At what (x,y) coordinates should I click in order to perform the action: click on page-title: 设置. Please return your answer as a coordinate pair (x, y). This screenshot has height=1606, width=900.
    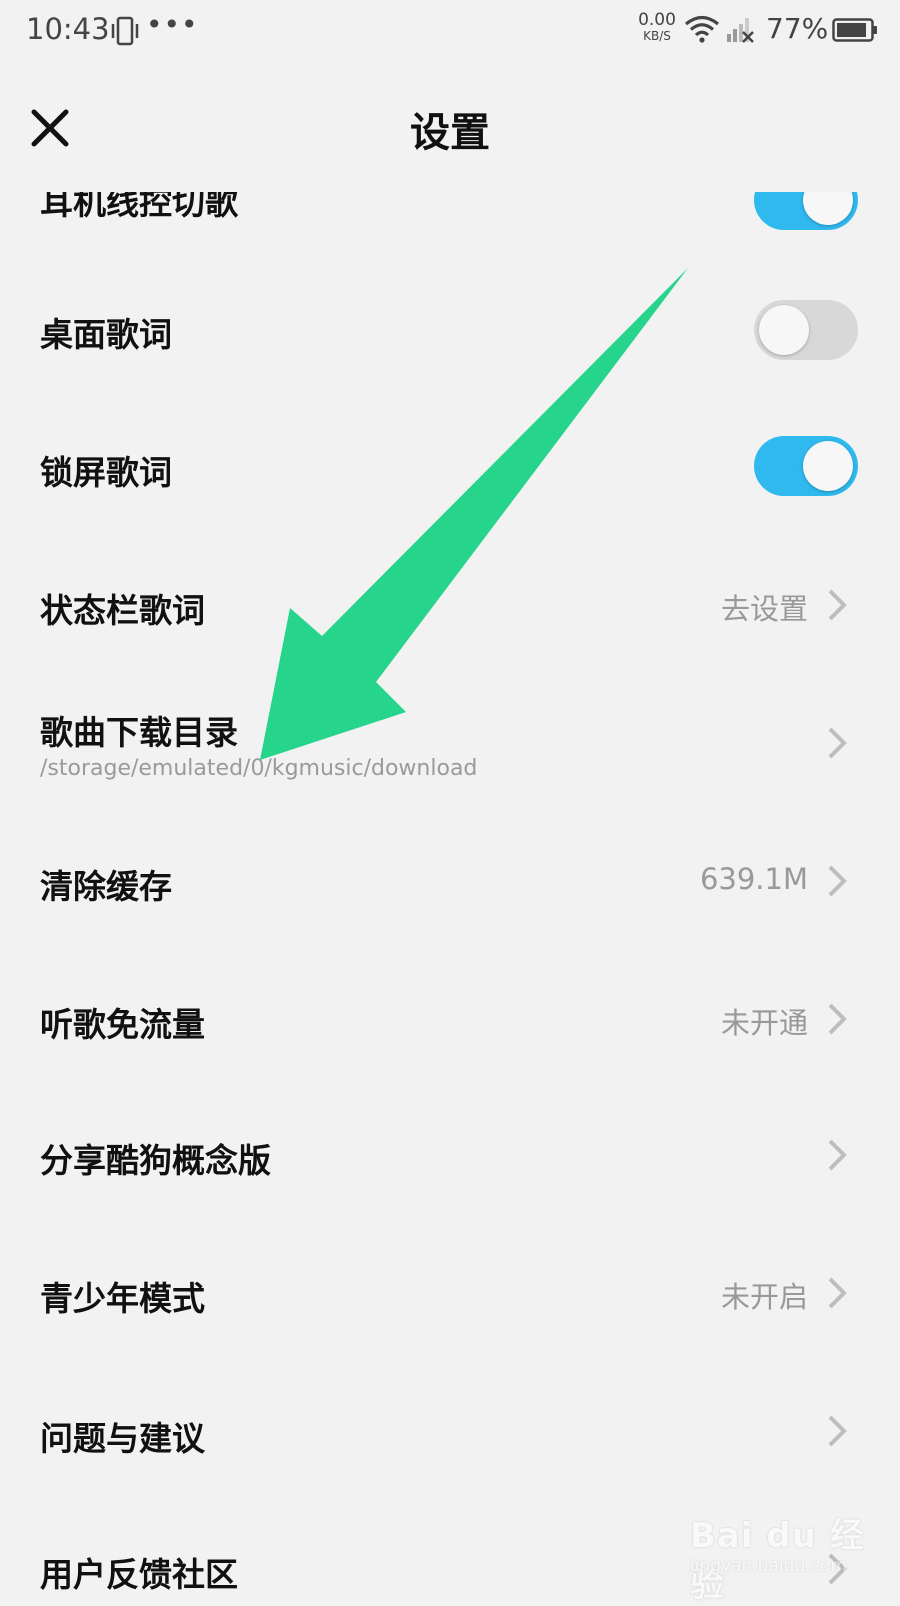
    Looking at the image, I should click on (450, 133).